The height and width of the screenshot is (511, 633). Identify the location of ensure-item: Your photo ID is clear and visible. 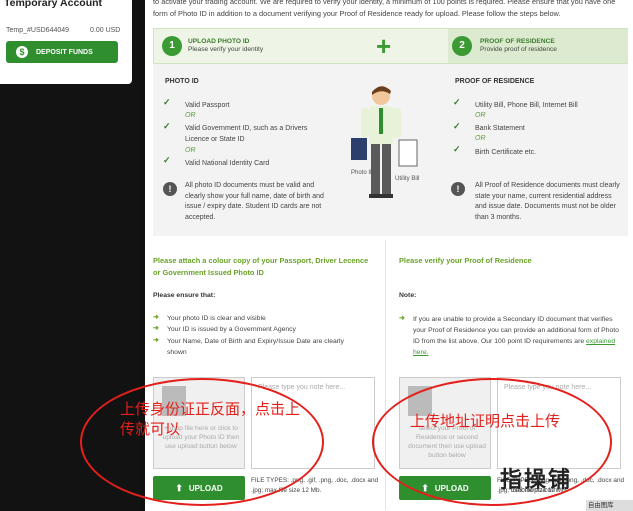
(216, 318).